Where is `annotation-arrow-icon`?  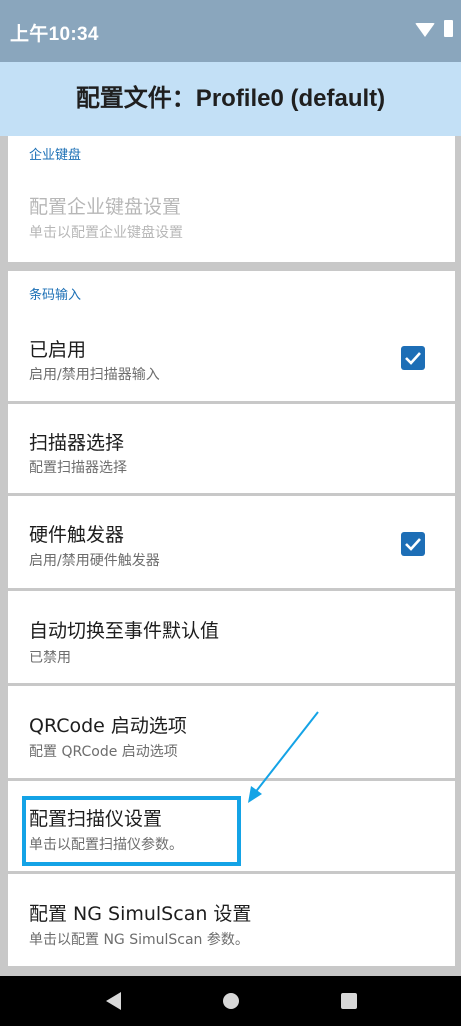
annotation-arrow-icon is located at coordinates (283, 757).